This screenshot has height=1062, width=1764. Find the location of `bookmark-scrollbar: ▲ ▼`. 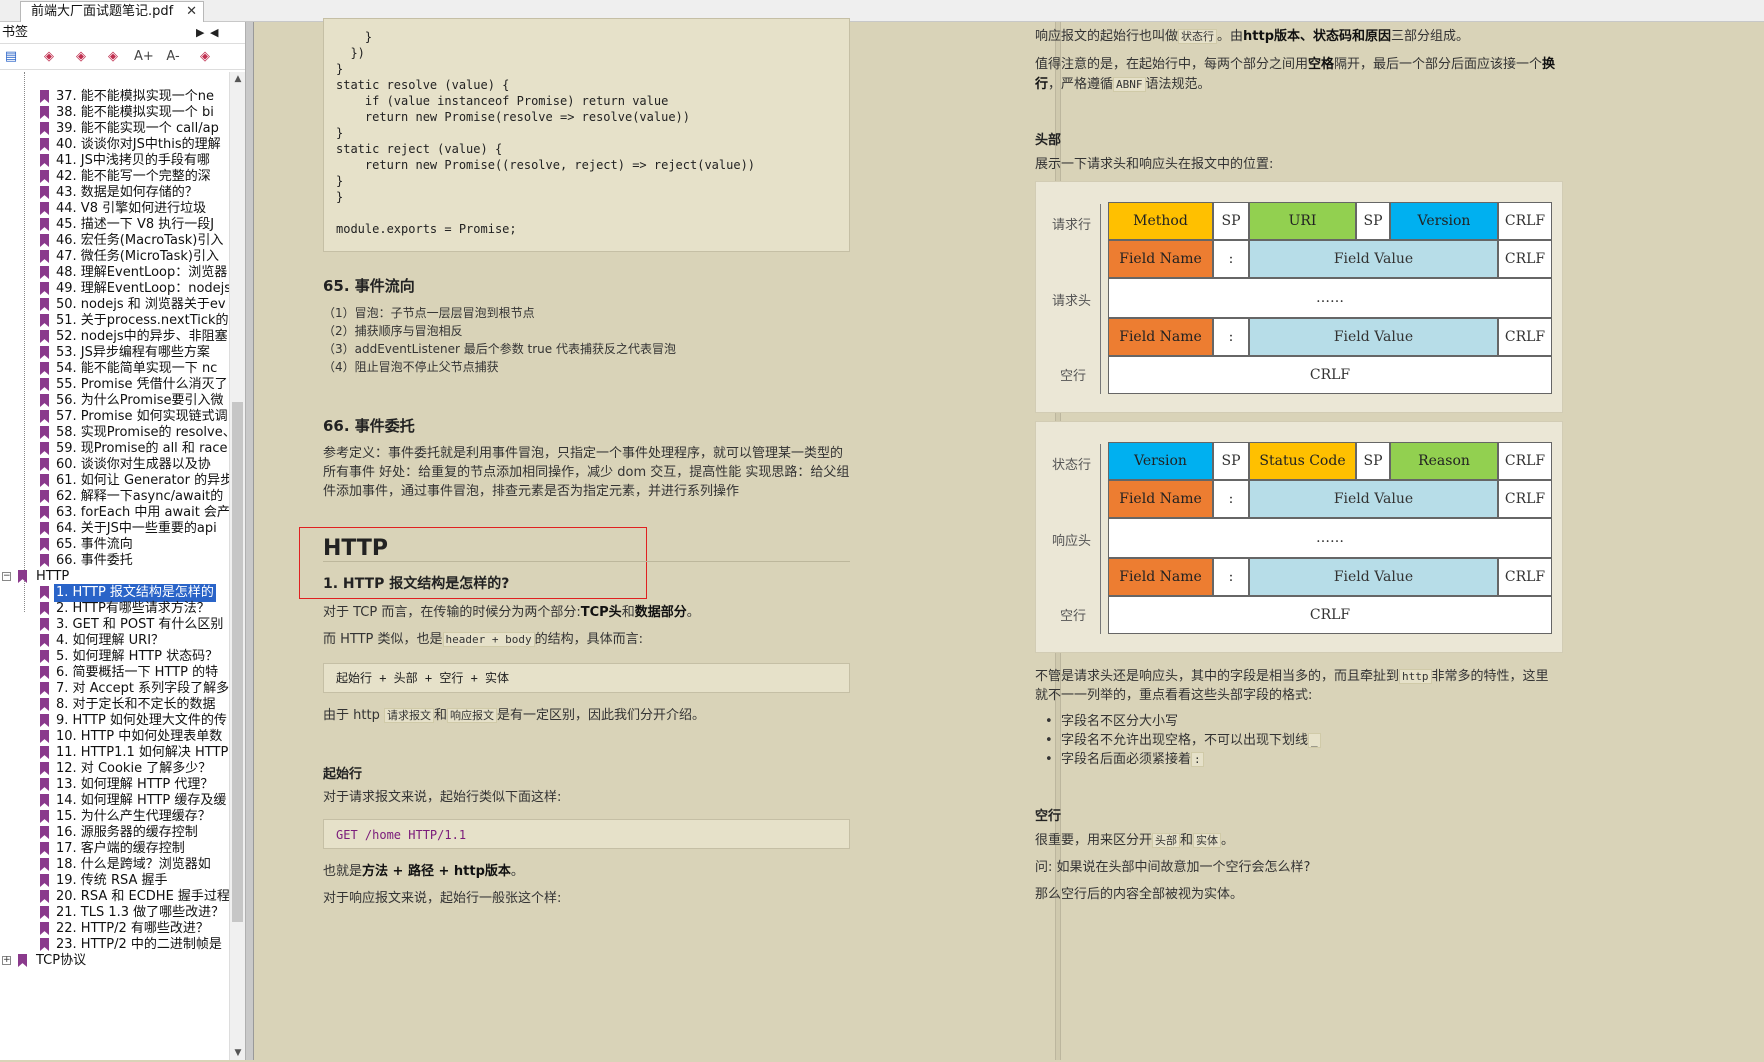

bookmark-scrollbar: ▲ ▼ is located at coordinates (237, 566).